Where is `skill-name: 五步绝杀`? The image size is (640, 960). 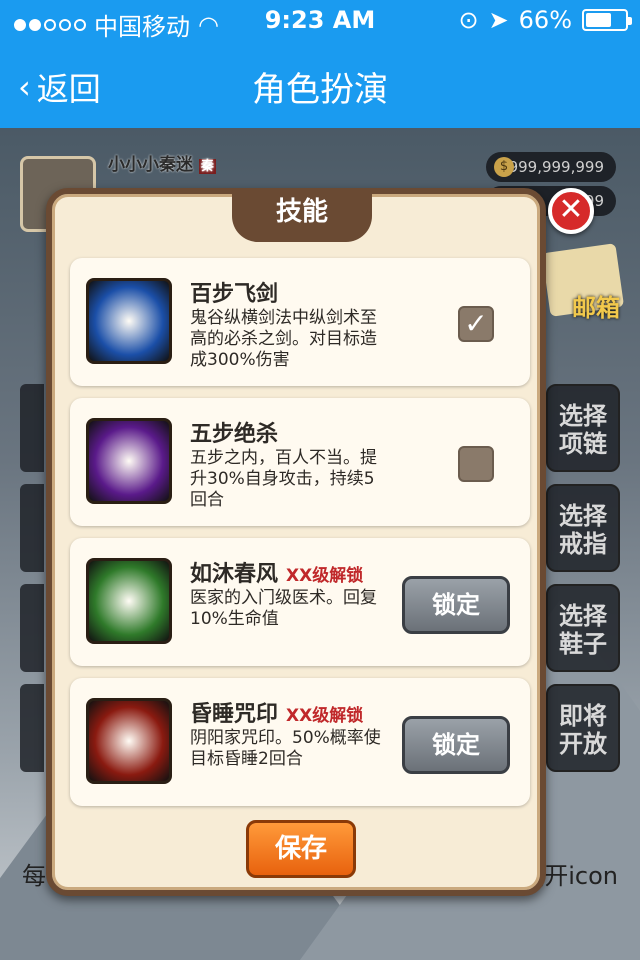 skill-name: 五步绝杀 is located at coordinates (234, 434).